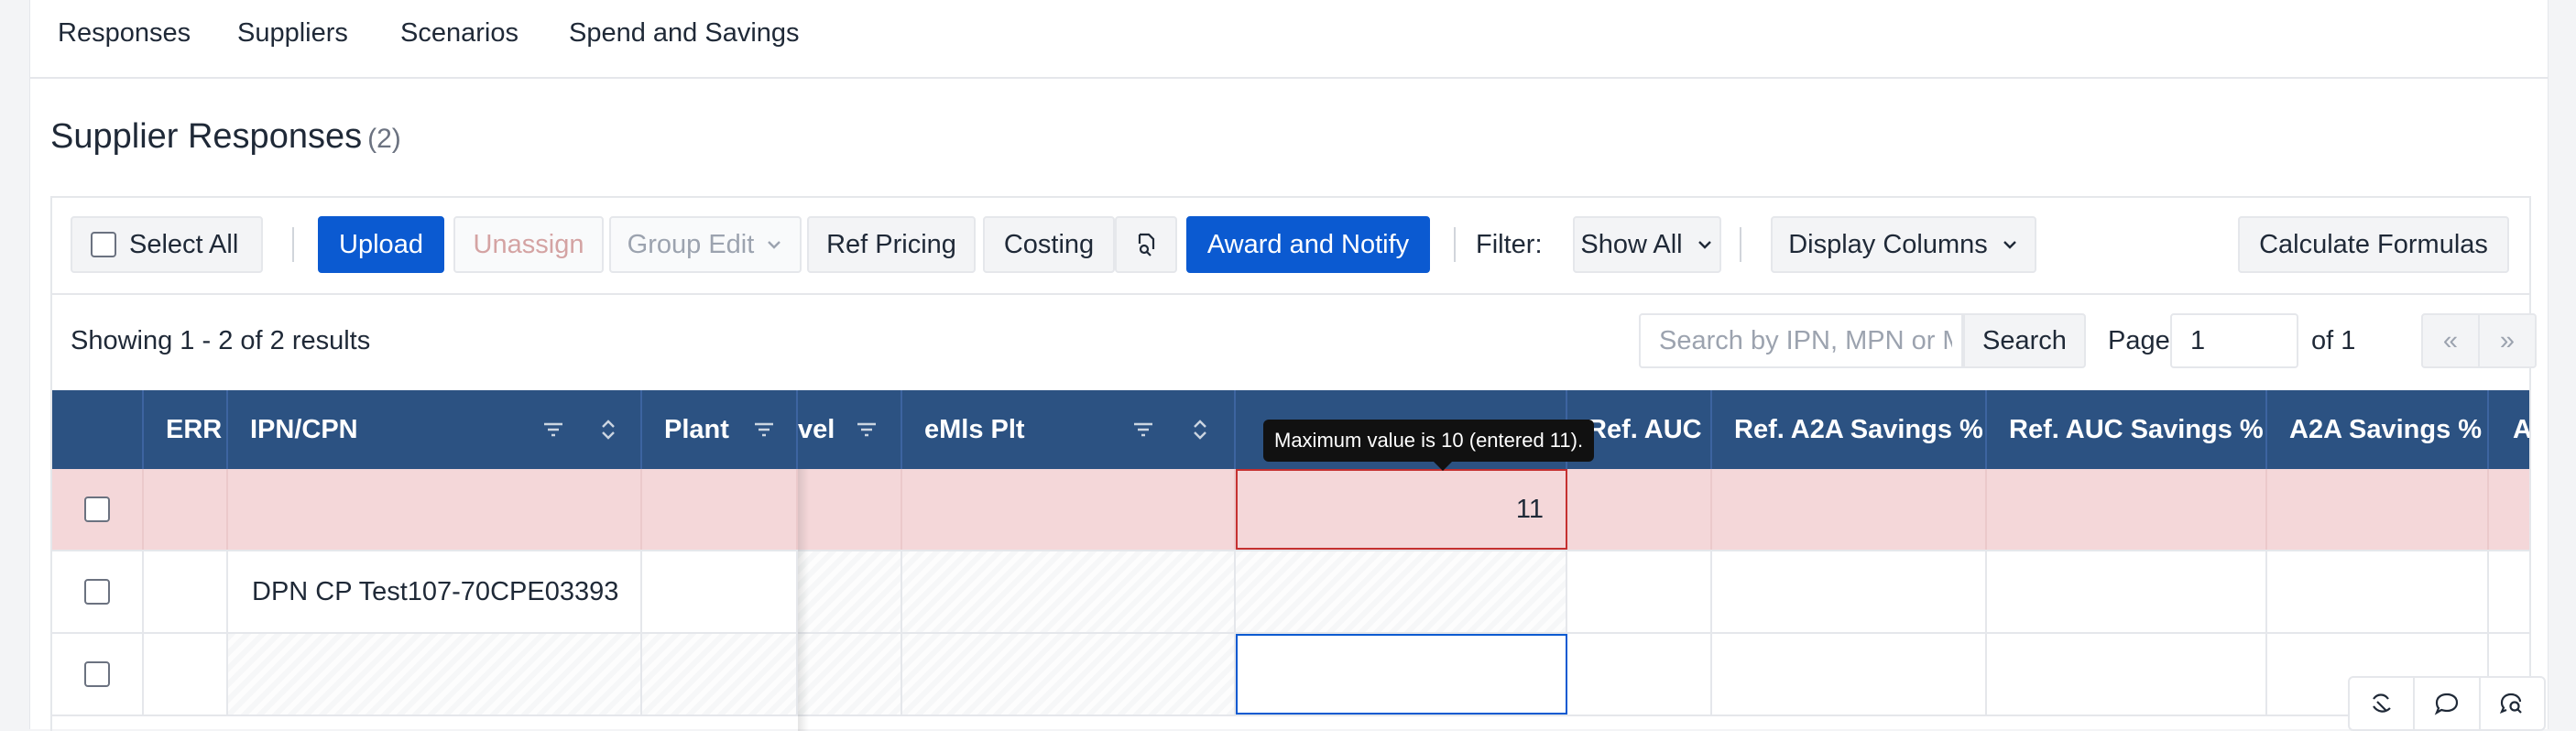 The width and height of the screenshot is (2576, 731). I want to click on display-columns-dropdown: Display Columns, so click(1904, 244).